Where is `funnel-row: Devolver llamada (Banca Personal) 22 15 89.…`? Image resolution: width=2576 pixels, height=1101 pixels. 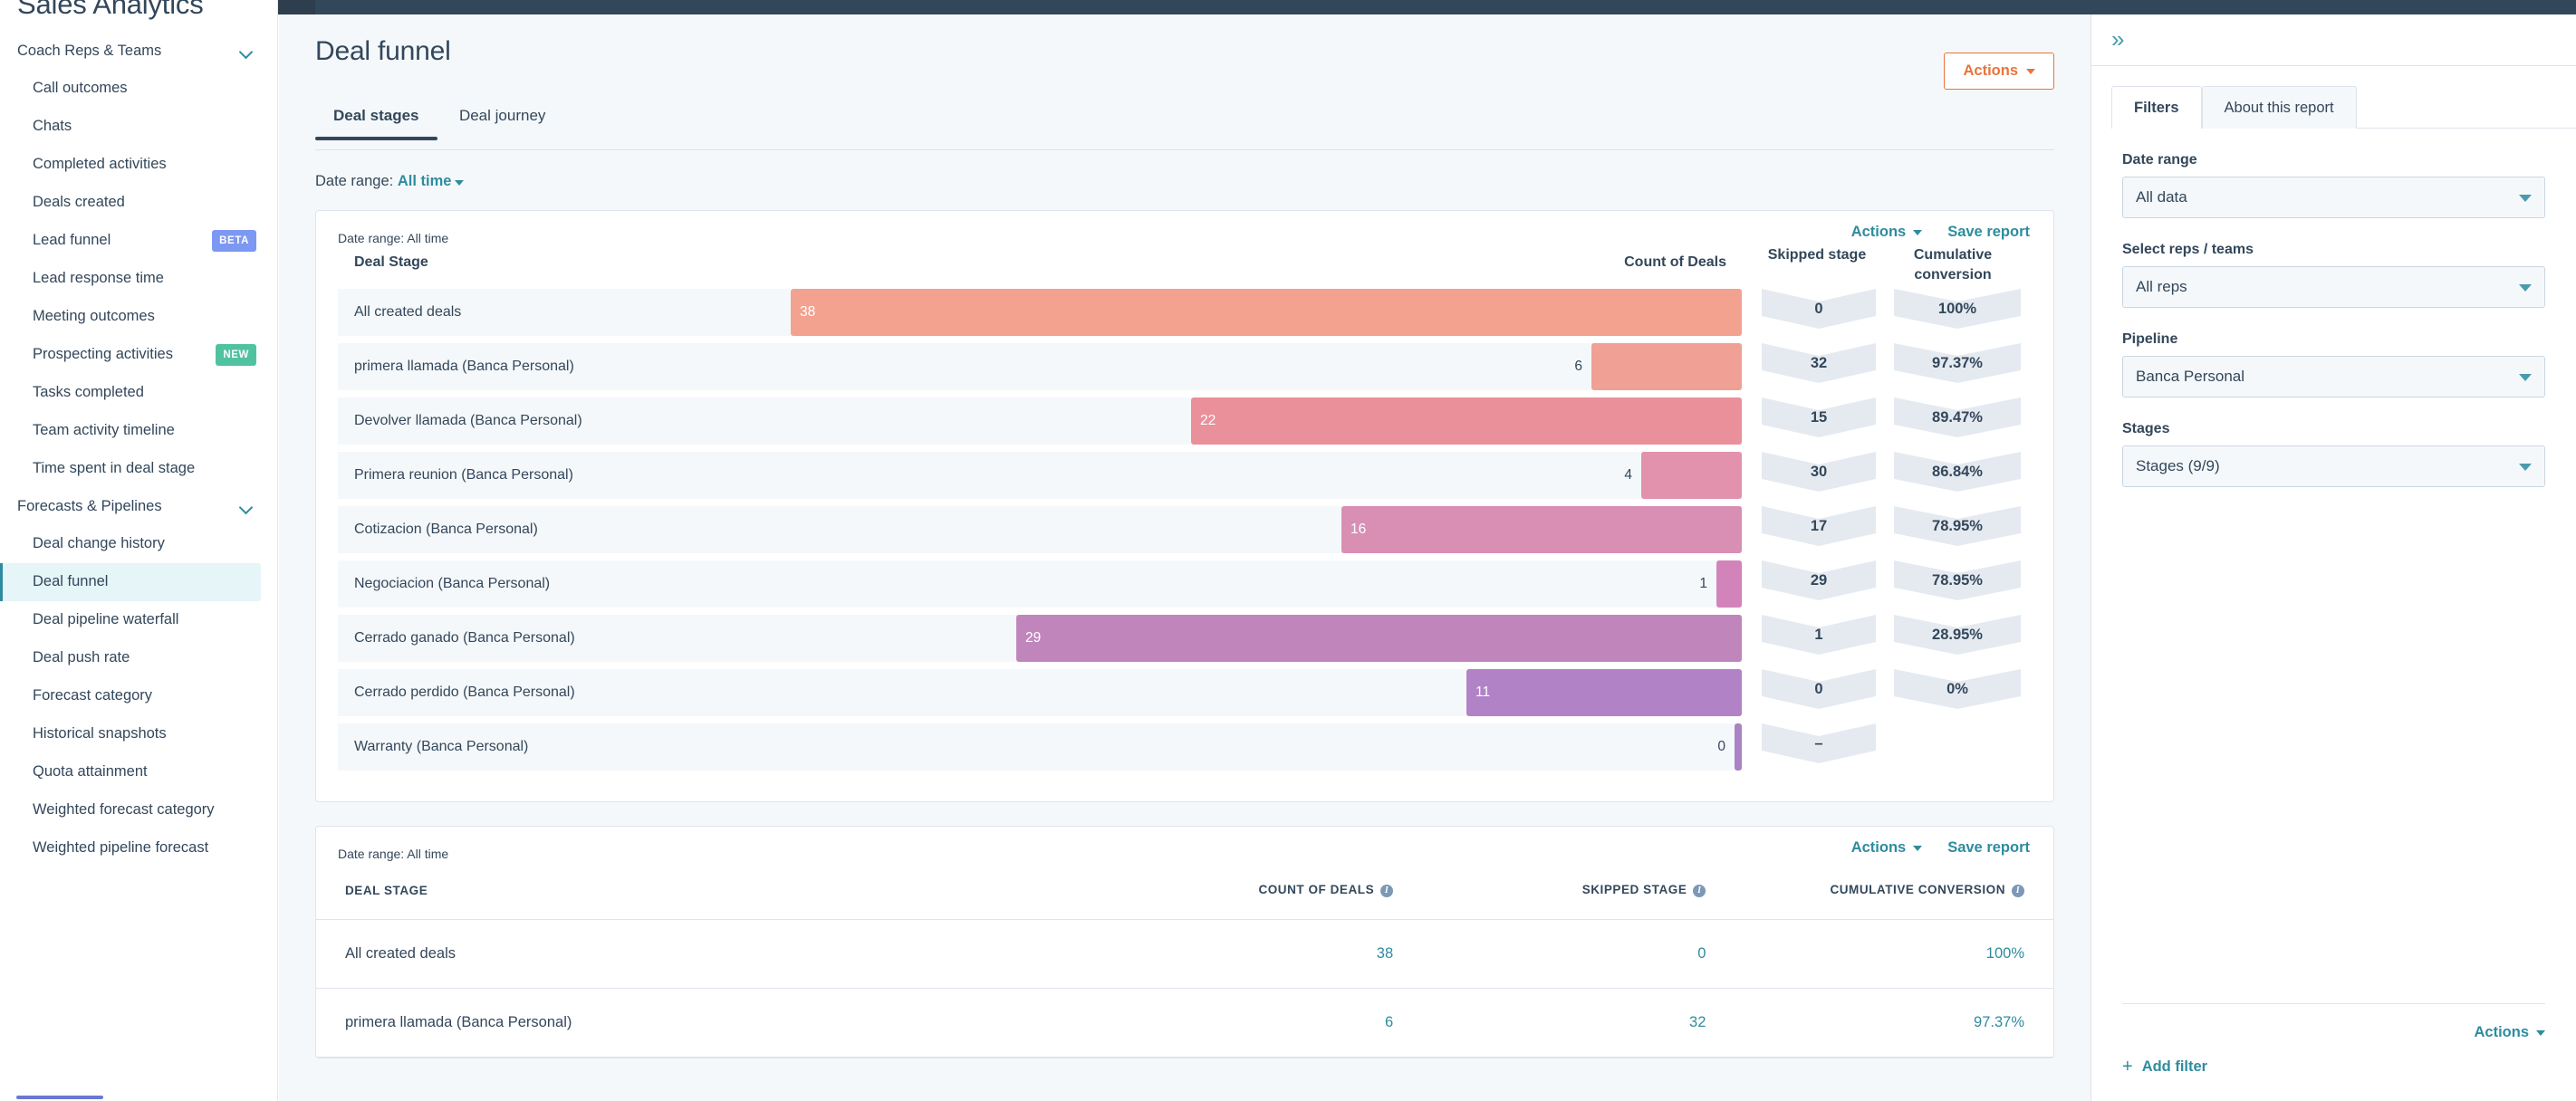 funnel-row: Devolver llamada (Banca Personal) 22 15 89.… is located at coordinates (1185, 421).